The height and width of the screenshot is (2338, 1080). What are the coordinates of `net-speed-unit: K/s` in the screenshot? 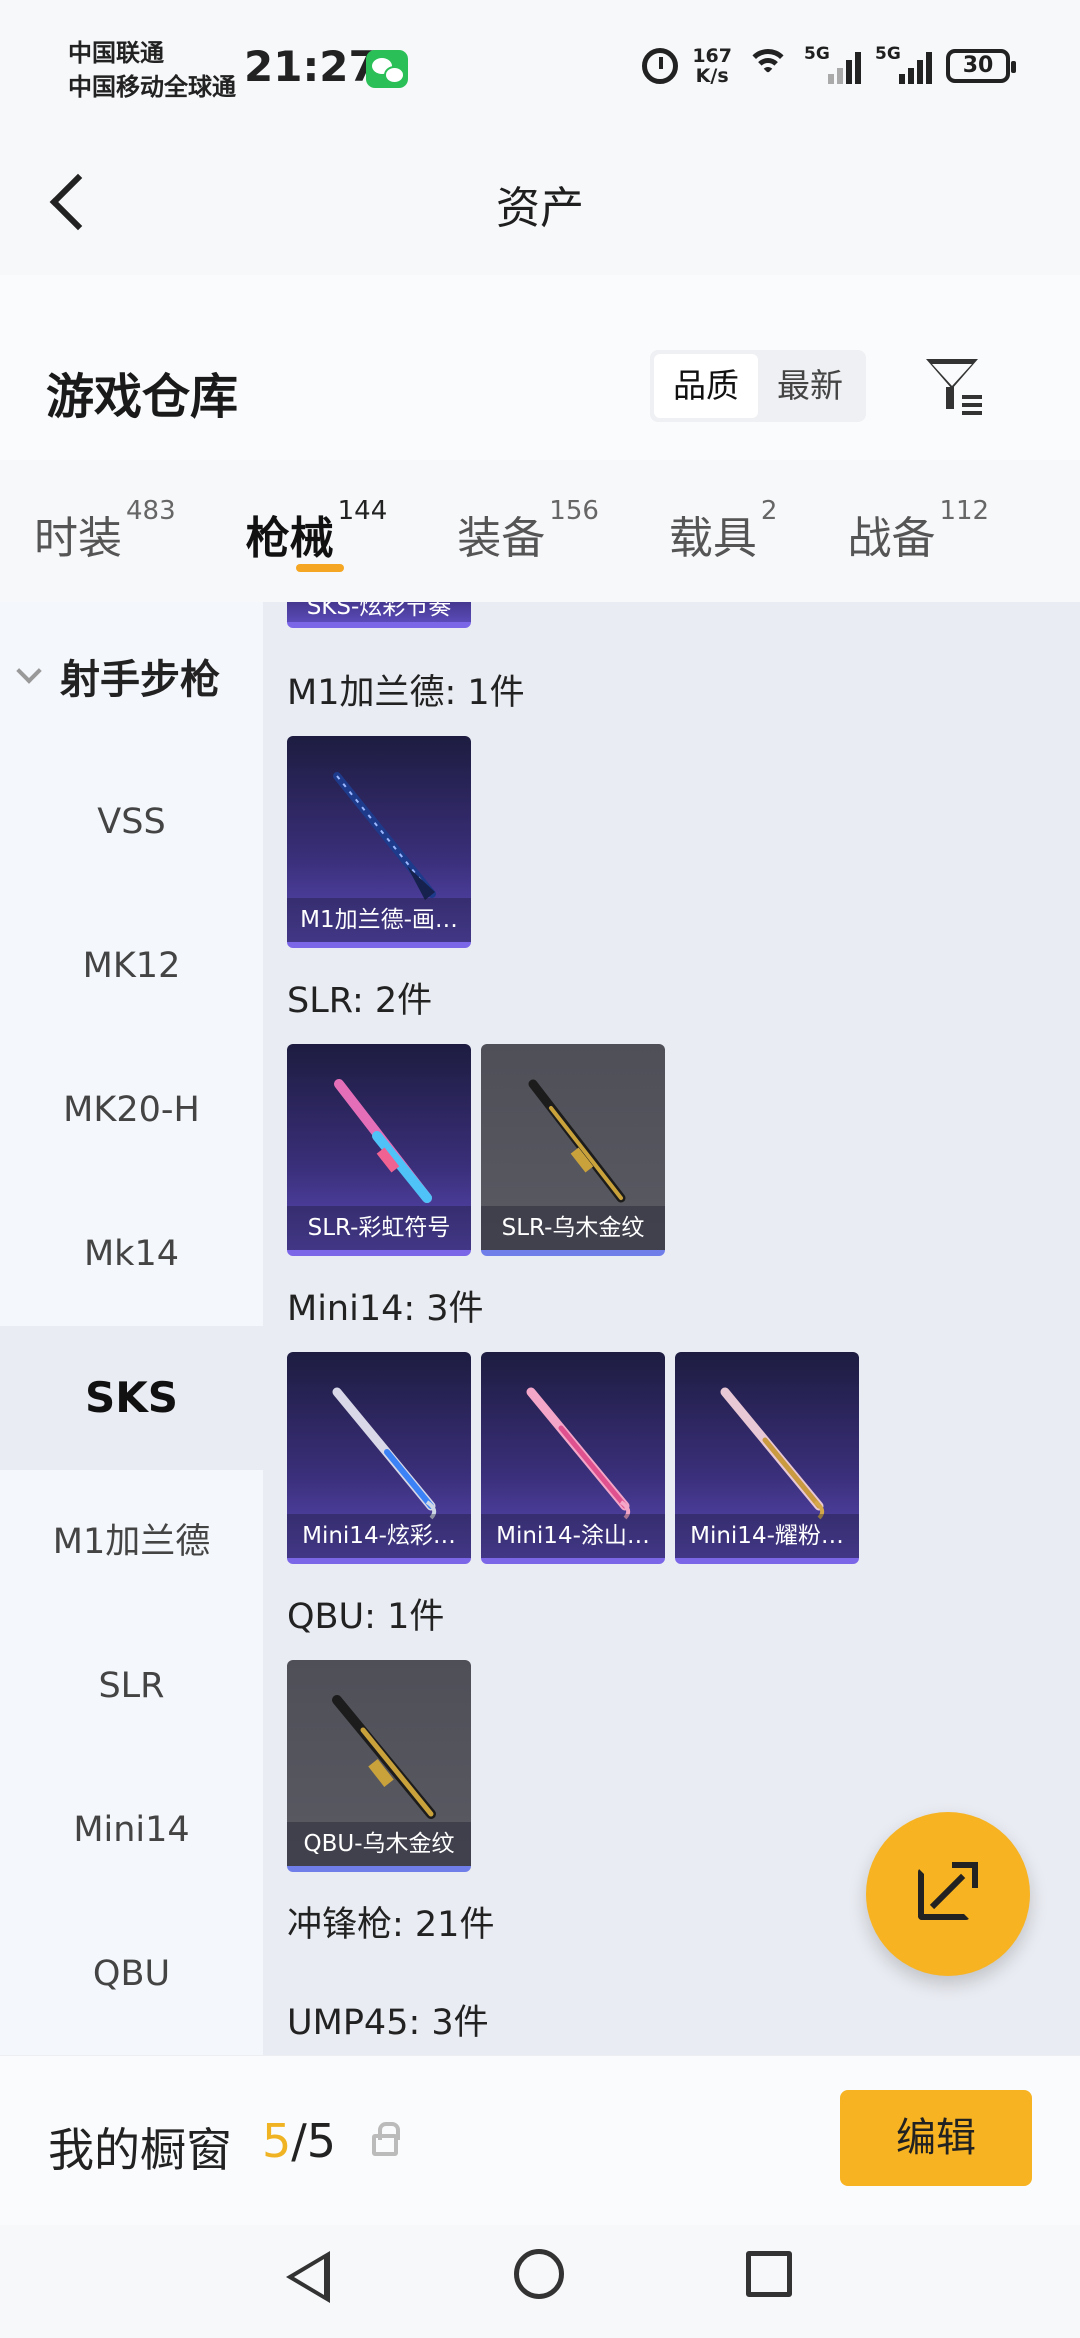 It's located at (712, 76).